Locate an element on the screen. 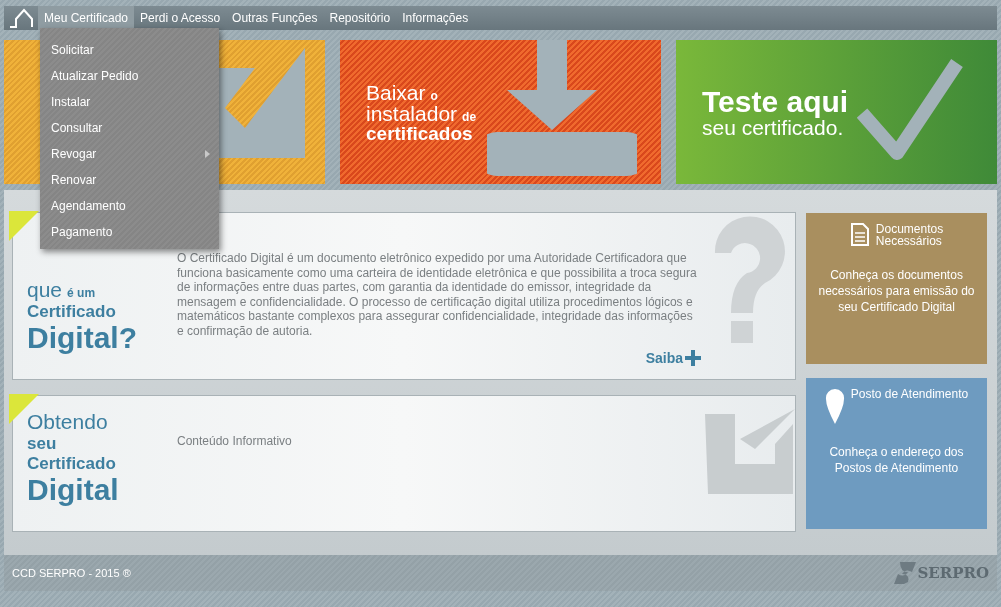  promo-banner: Teste aqui seu certificado. is located at coordinates (836, 112).